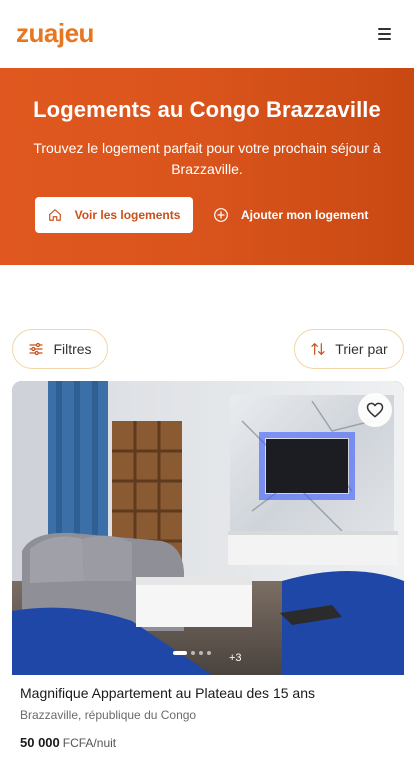 The height and width of the screenshot is (761, 414). What do you see at coordinates (127, 215) in the screenshot?
I see `view-listings-label: Voir les logements` at bounding box center [127, 215].